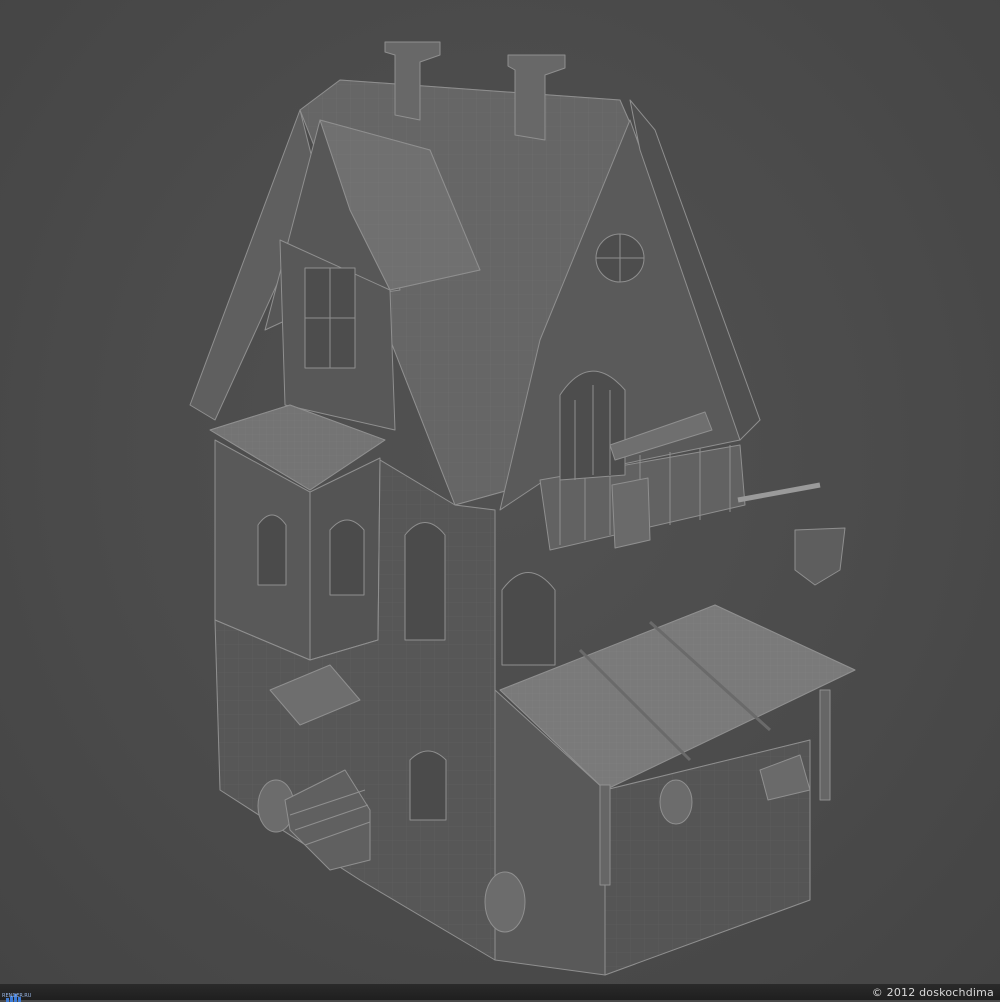 The width and height of the screenshot is (1000, 1002). What do you see at coordinates (17, 996) in the screenshot?
I see `logo-text: RENDER.RU` at bounding box center [17, 996].